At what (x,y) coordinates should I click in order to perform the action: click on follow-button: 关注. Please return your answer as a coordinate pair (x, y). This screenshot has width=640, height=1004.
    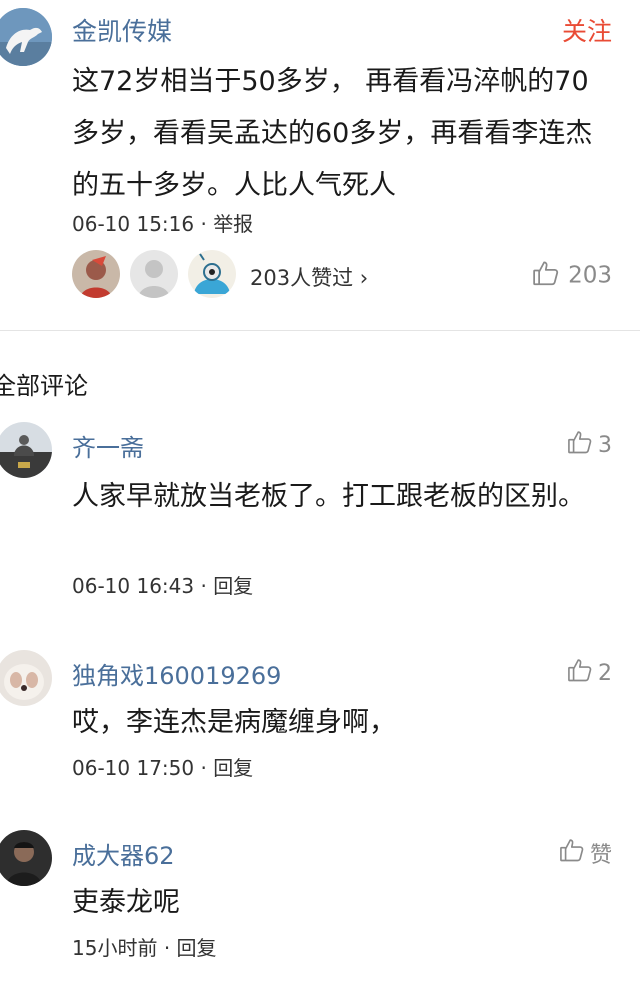
    Looking at the image, I should click on (587, 30).